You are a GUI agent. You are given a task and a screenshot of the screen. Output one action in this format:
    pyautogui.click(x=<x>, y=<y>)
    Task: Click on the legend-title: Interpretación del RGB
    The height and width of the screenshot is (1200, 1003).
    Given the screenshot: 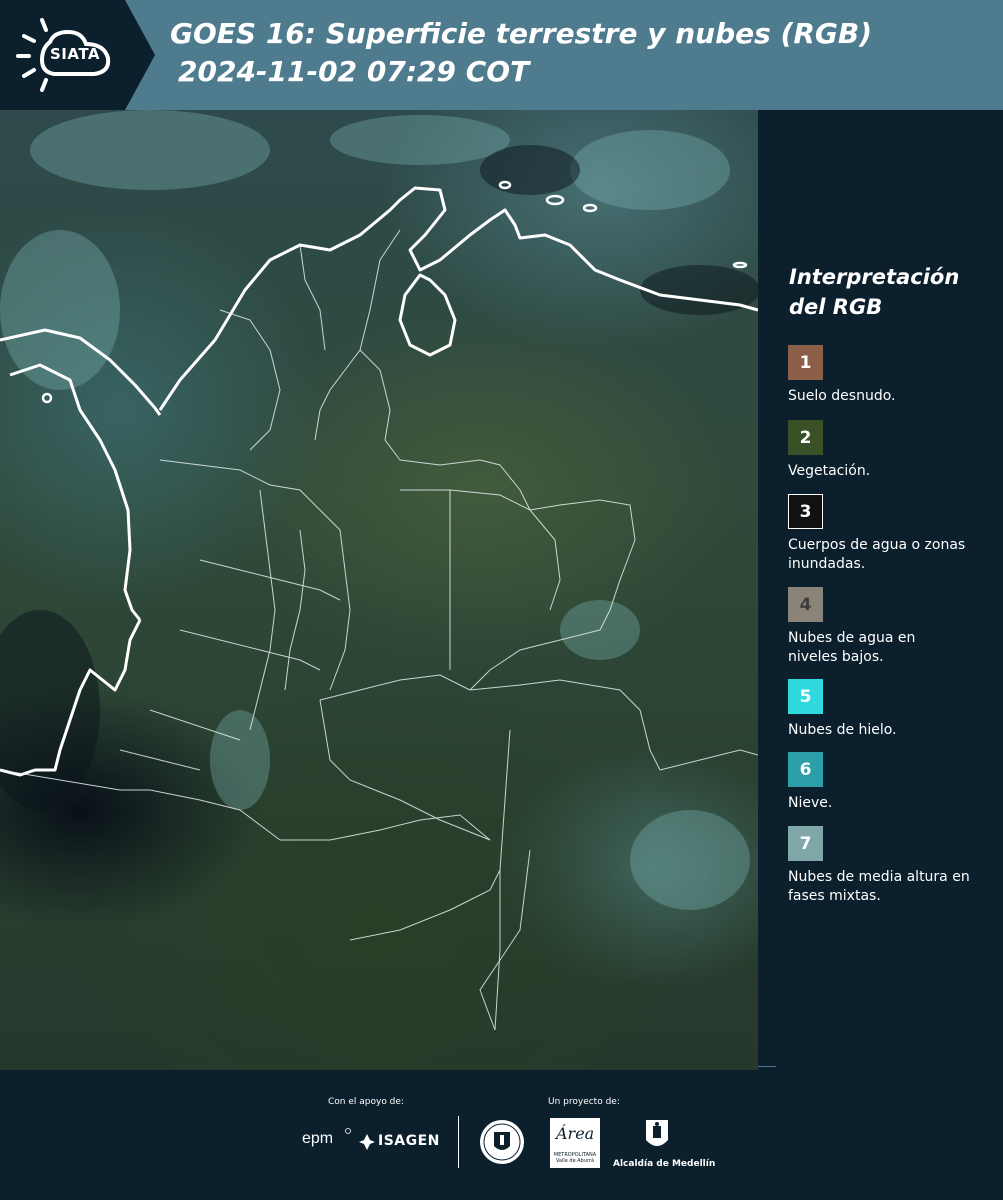 What is the action you would take?
    pyautogui.click(x=874, y=292)
    